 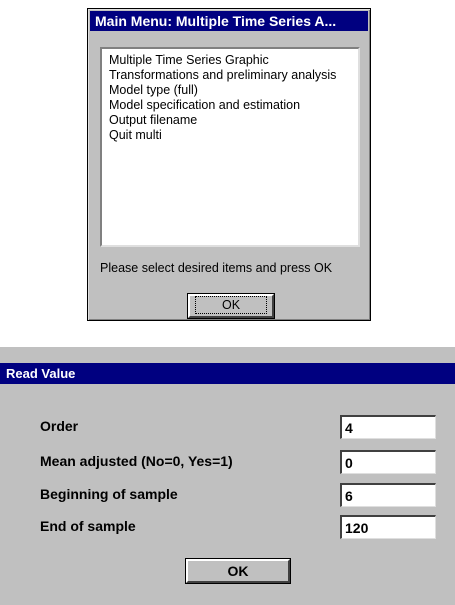 I want to click on main-ok-button: OK, so click(x=231, y=306).